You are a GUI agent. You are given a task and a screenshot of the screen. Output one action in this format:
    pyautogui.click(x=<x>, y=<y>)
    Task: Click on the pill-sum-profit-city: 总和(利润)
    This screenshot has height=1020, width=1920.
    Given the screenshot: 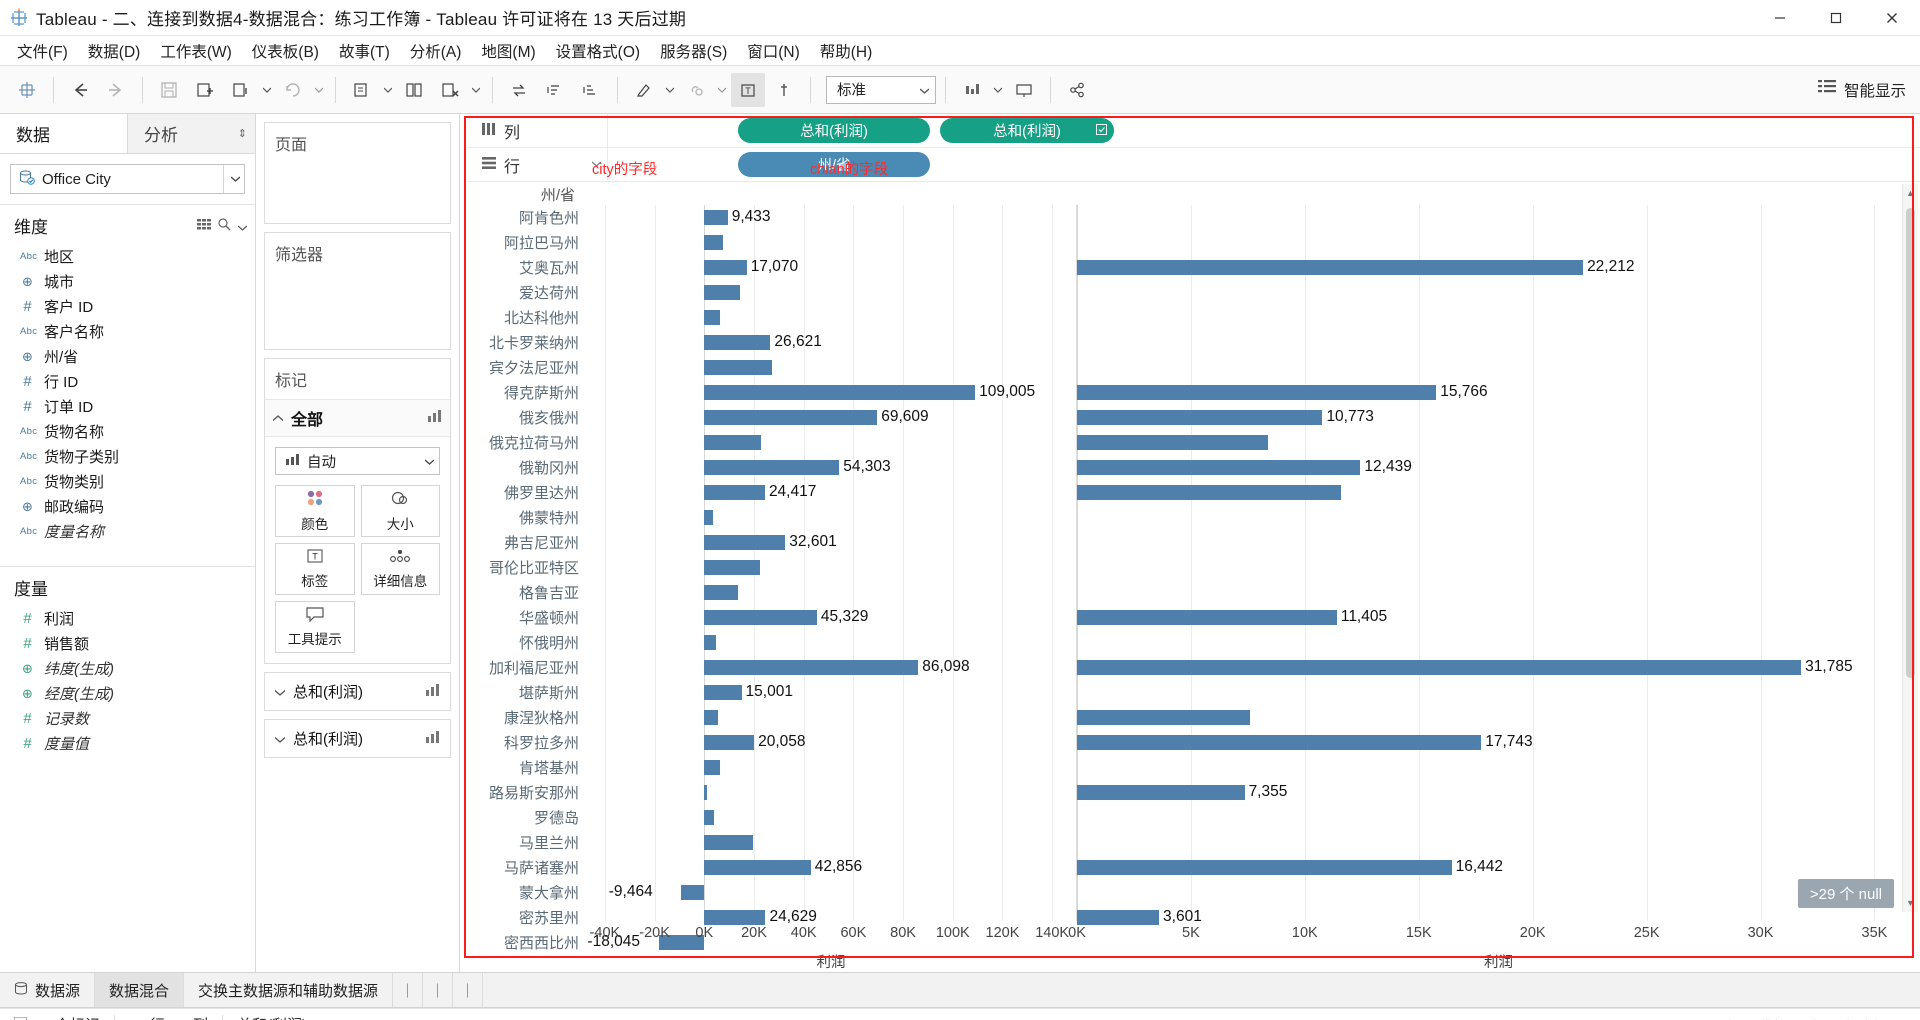 What is the action you would take?
    pyautogui.click(x=834, y=130)
    